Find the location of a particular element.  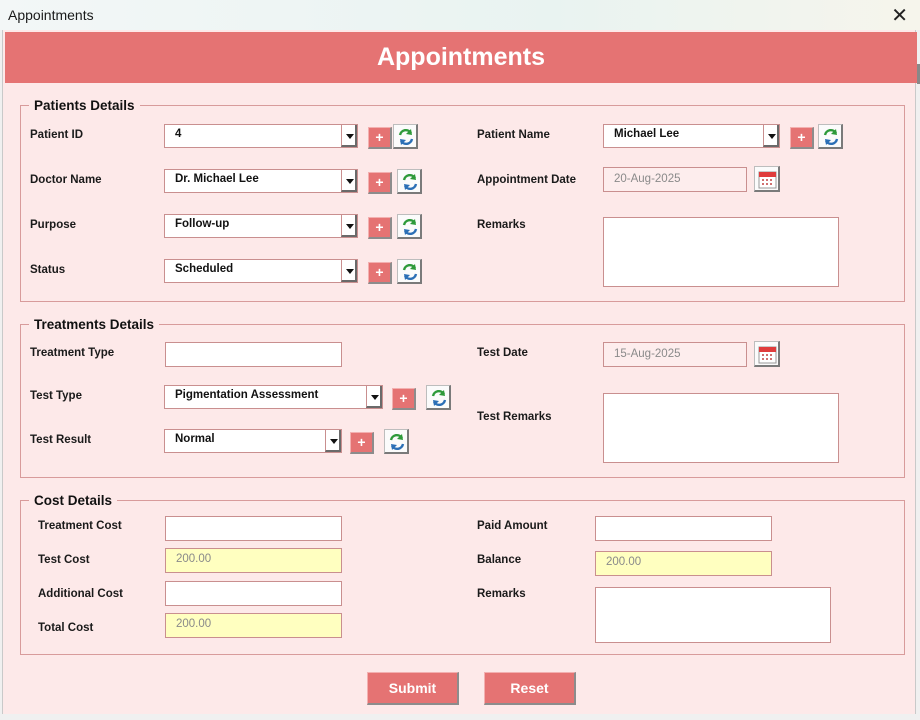

add-patient-id-button: + is located at coordinates (380, 138).